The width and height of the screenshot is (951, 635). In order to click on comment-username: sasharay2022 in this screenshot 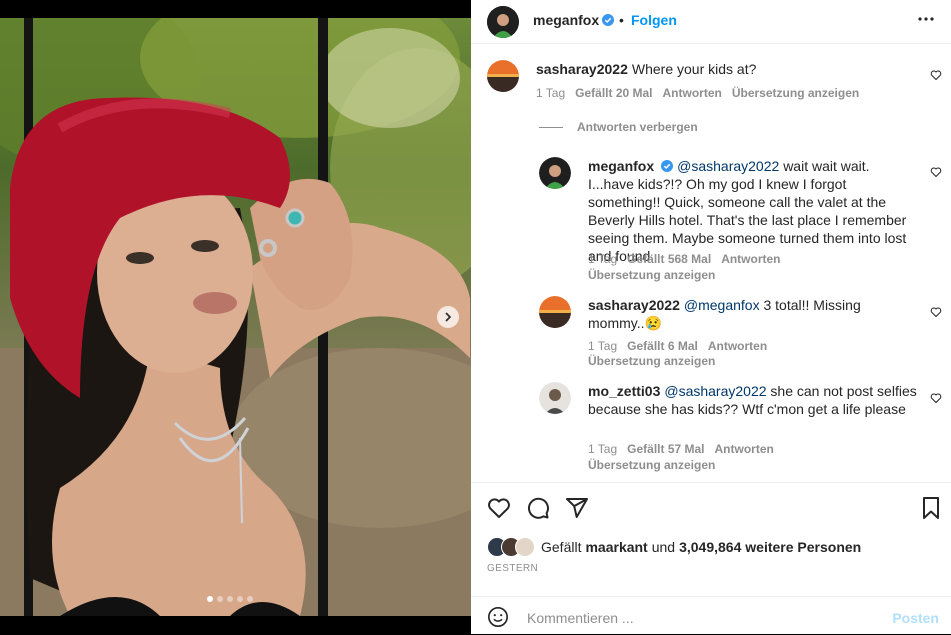, I will do `click(582, 69)`.